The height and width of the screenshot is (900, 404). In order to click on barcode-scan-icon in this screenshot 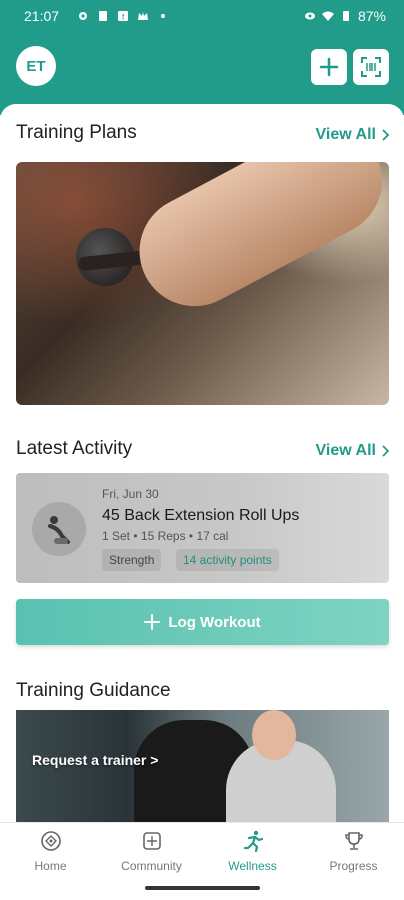, I will do `click(371, 67)`.